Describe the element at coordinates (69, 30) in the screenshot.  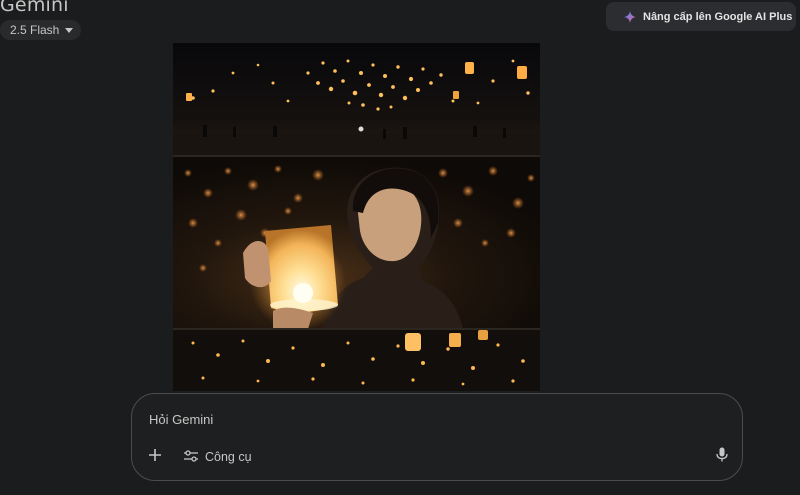
I see `caret-down-icon` at that location.